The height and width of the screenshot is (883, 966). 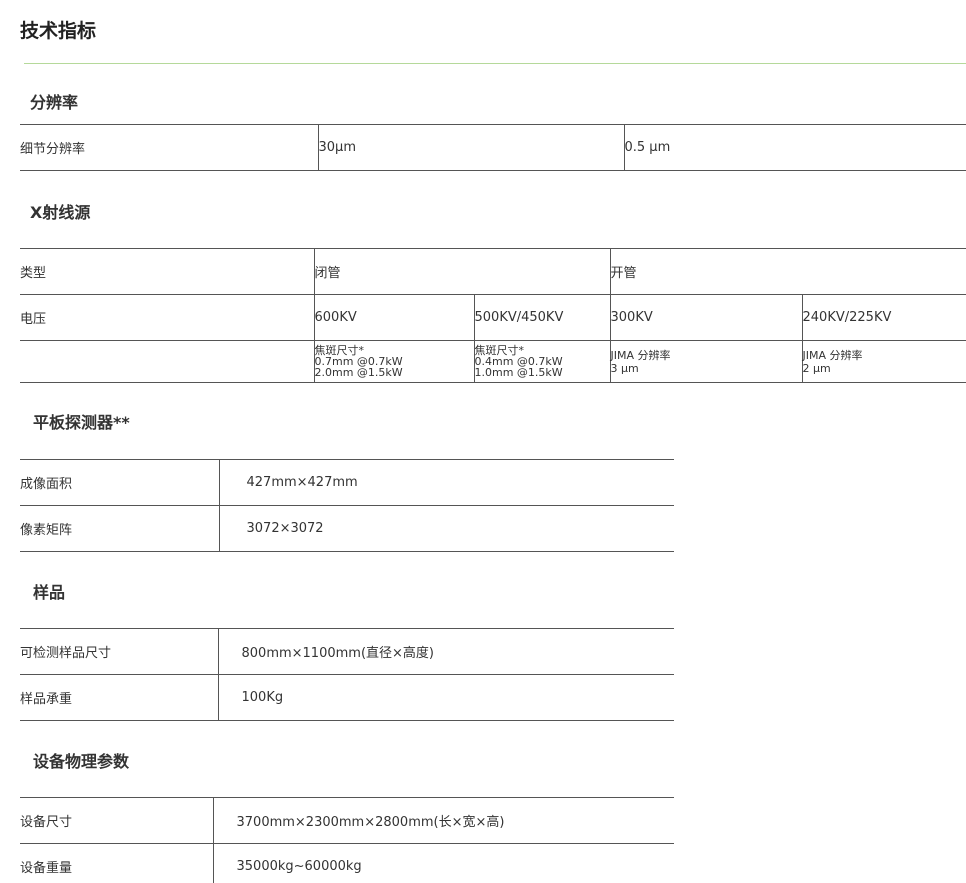 I want to click on section-title-detector: 平板探测器**, so click(x=81, y=422).